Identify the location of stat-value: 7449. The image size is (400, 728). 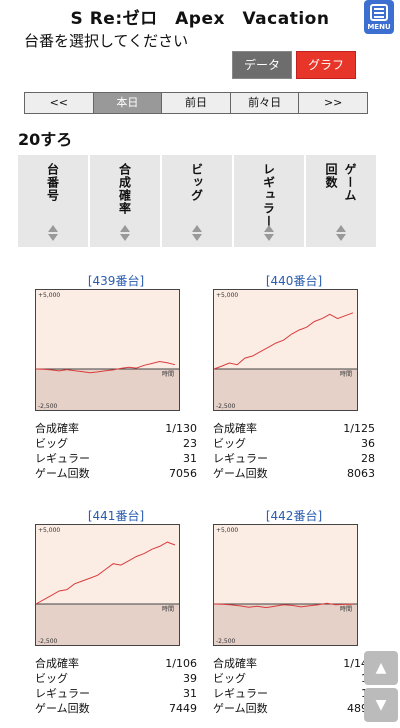
(183, 708).